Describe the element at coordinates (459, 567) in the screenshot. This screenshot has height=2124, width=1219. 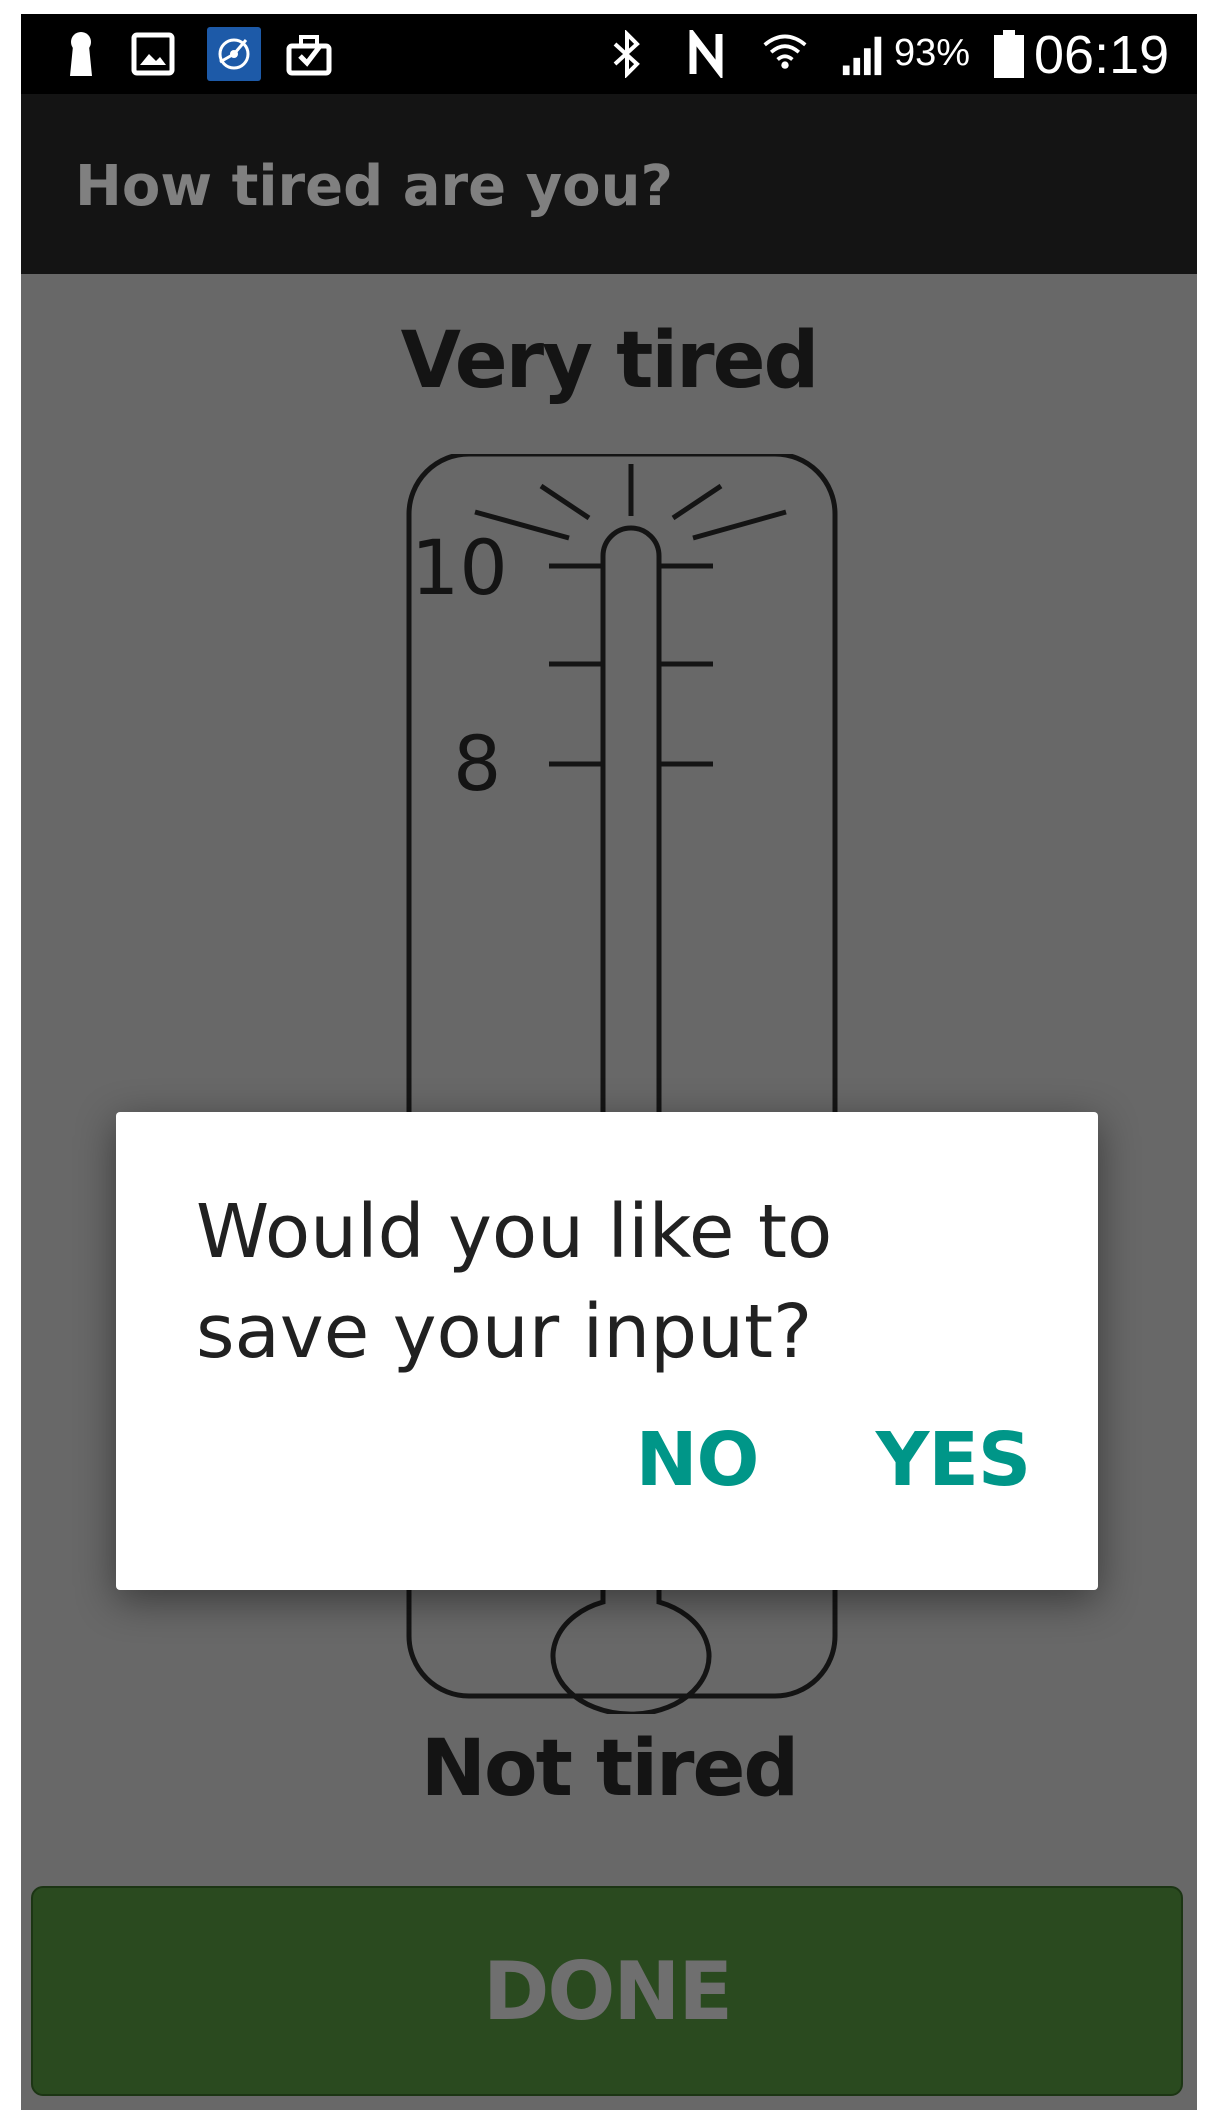
I see `tick-label-10: 10` at that location.